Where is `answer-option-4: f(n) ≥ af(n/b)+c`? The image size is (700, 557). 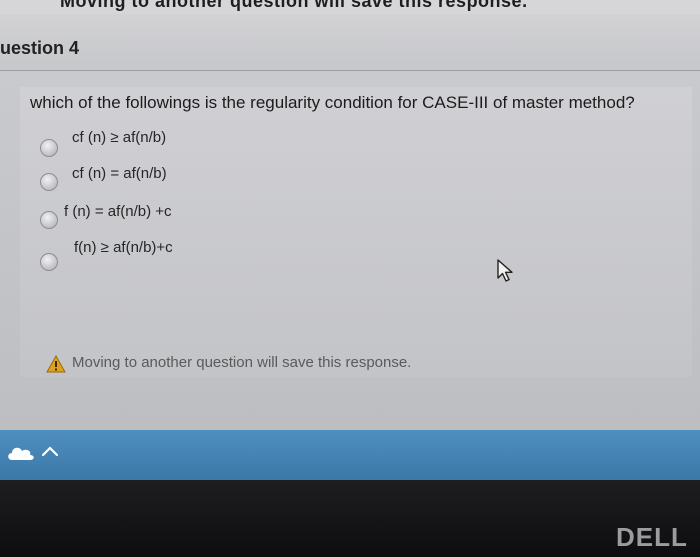
answer-option-4: f(n) ≥ af(n/b)+c is located at coordinates (220, 254).